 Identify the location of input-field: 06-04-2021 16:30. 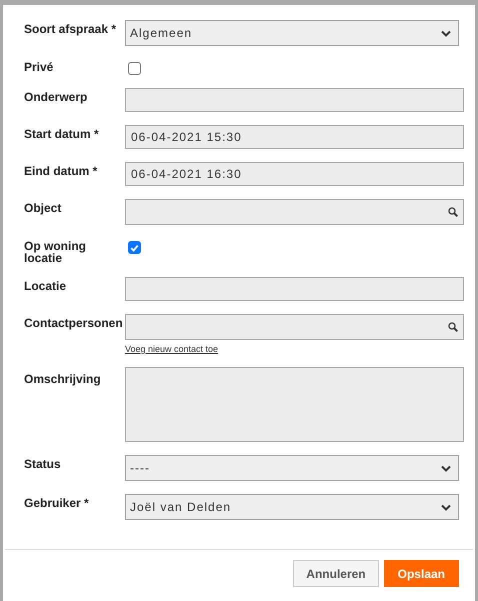
(294, 174).